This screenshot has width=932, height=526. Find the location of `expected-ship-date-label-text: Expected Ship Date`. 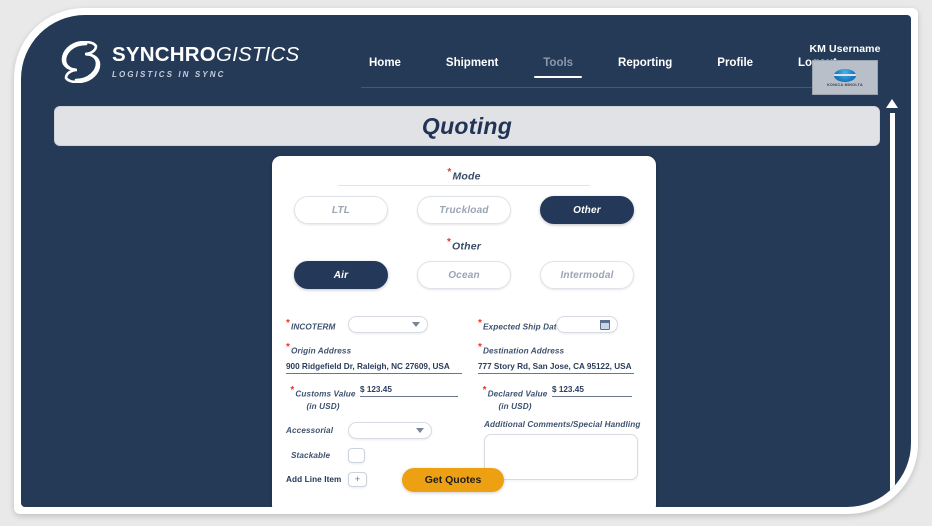

expected-ship-date-label-text: Expected Ship Date is located at coordinates (522, 327).